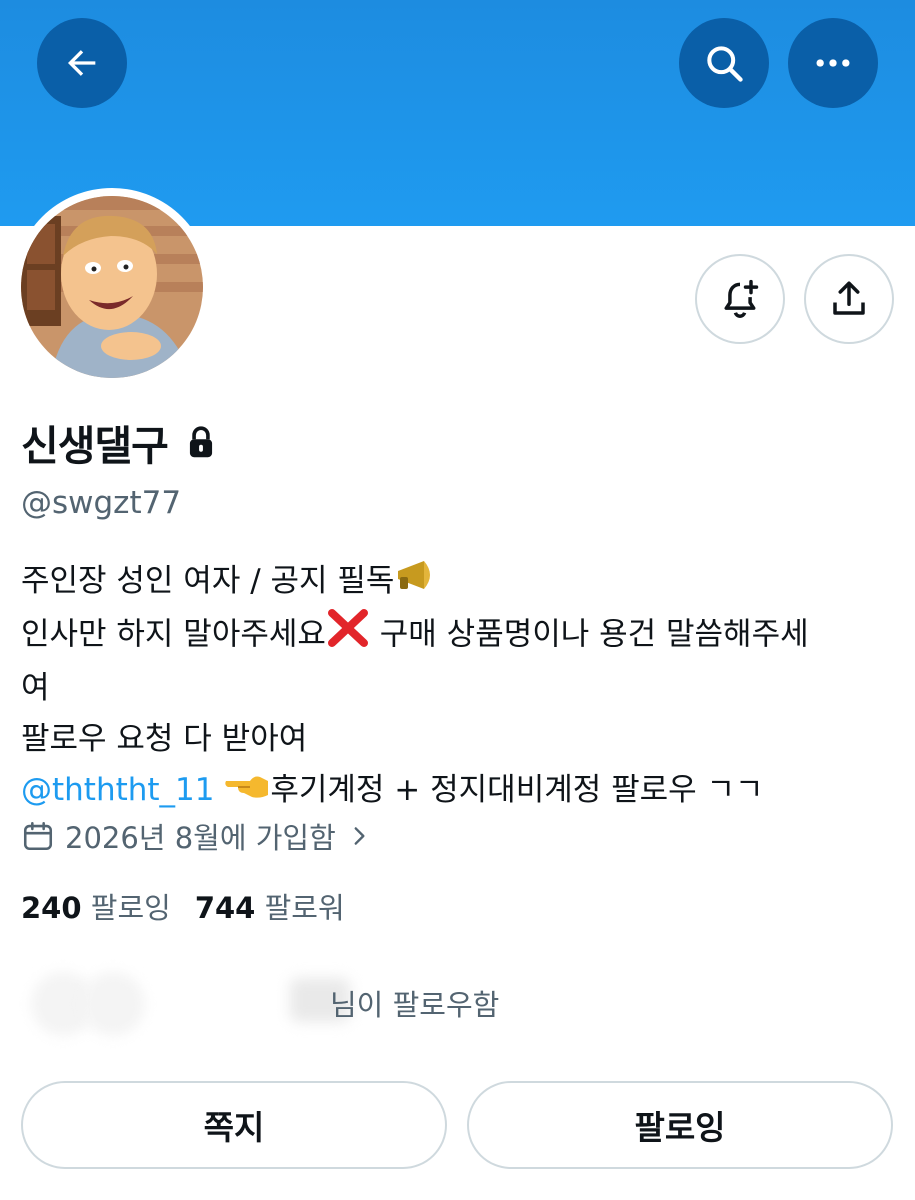 The height and width of the screenshot is (1200, 915). I want to click on bio-text-2b: 구매 상품명이나 용건 말씀해주세, so click(589, 634).